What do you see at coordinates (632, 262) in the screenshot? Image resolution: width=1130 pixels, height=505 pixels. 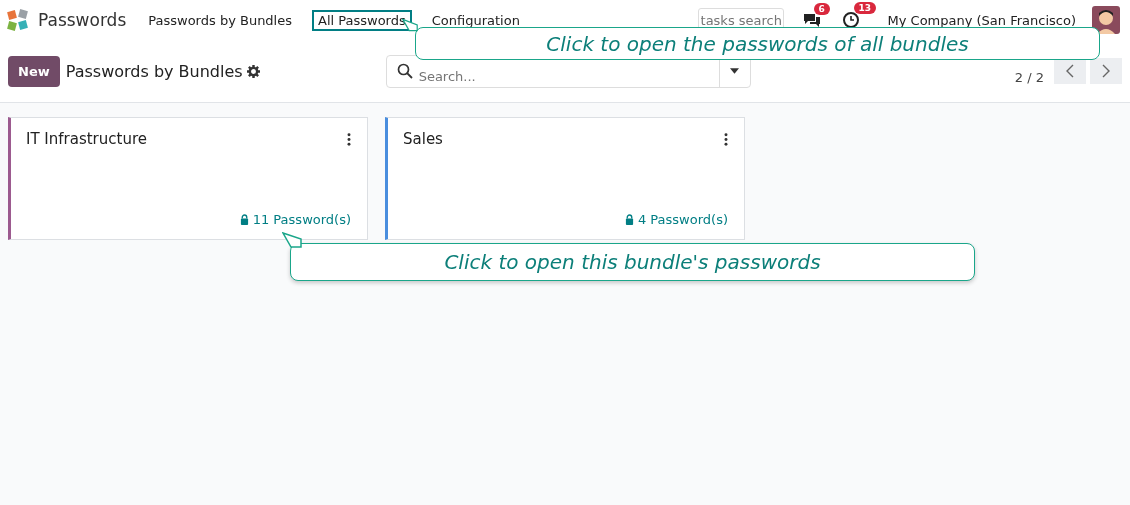 I see `callout-tooltip: Click to open this bundle's passwords` at bounding box center [632, 262].